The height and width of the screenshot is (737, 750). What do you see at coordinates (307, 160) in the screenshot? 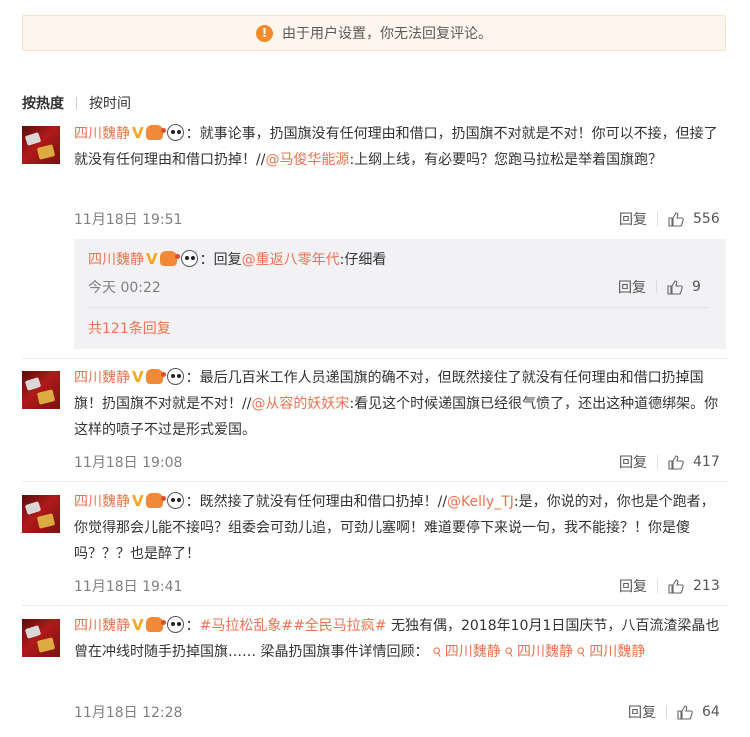
I see `mention-link: @马俊华能源` at bounding box center [307, 160].